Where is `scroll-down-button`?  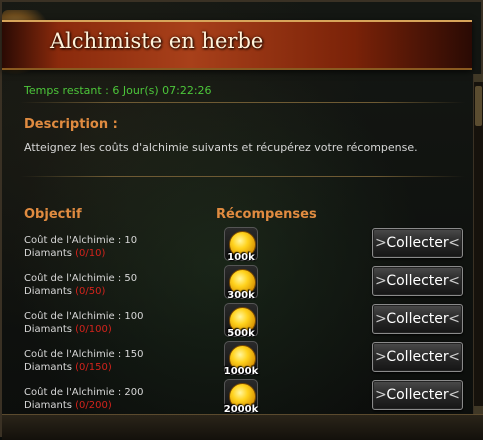 scroll-down-button is located at coordinates (478, 410).